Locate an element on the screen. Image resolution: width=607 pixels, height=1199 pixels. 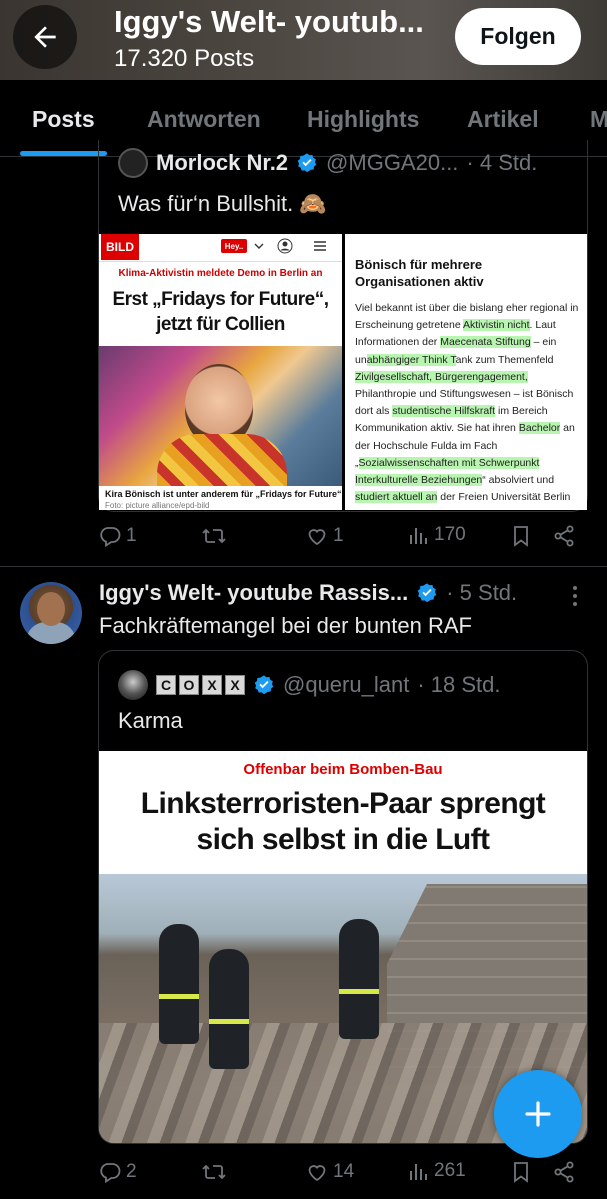
compose-plus-icon is located at coordinates (538, 1114).